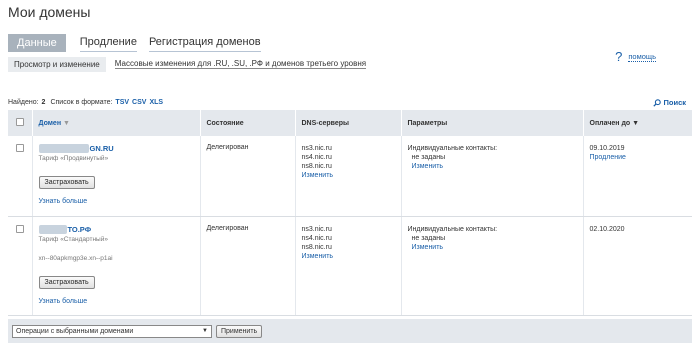 The image size is (700, 350). I want to click on tab-renewal: Продление, so click(108, 43).